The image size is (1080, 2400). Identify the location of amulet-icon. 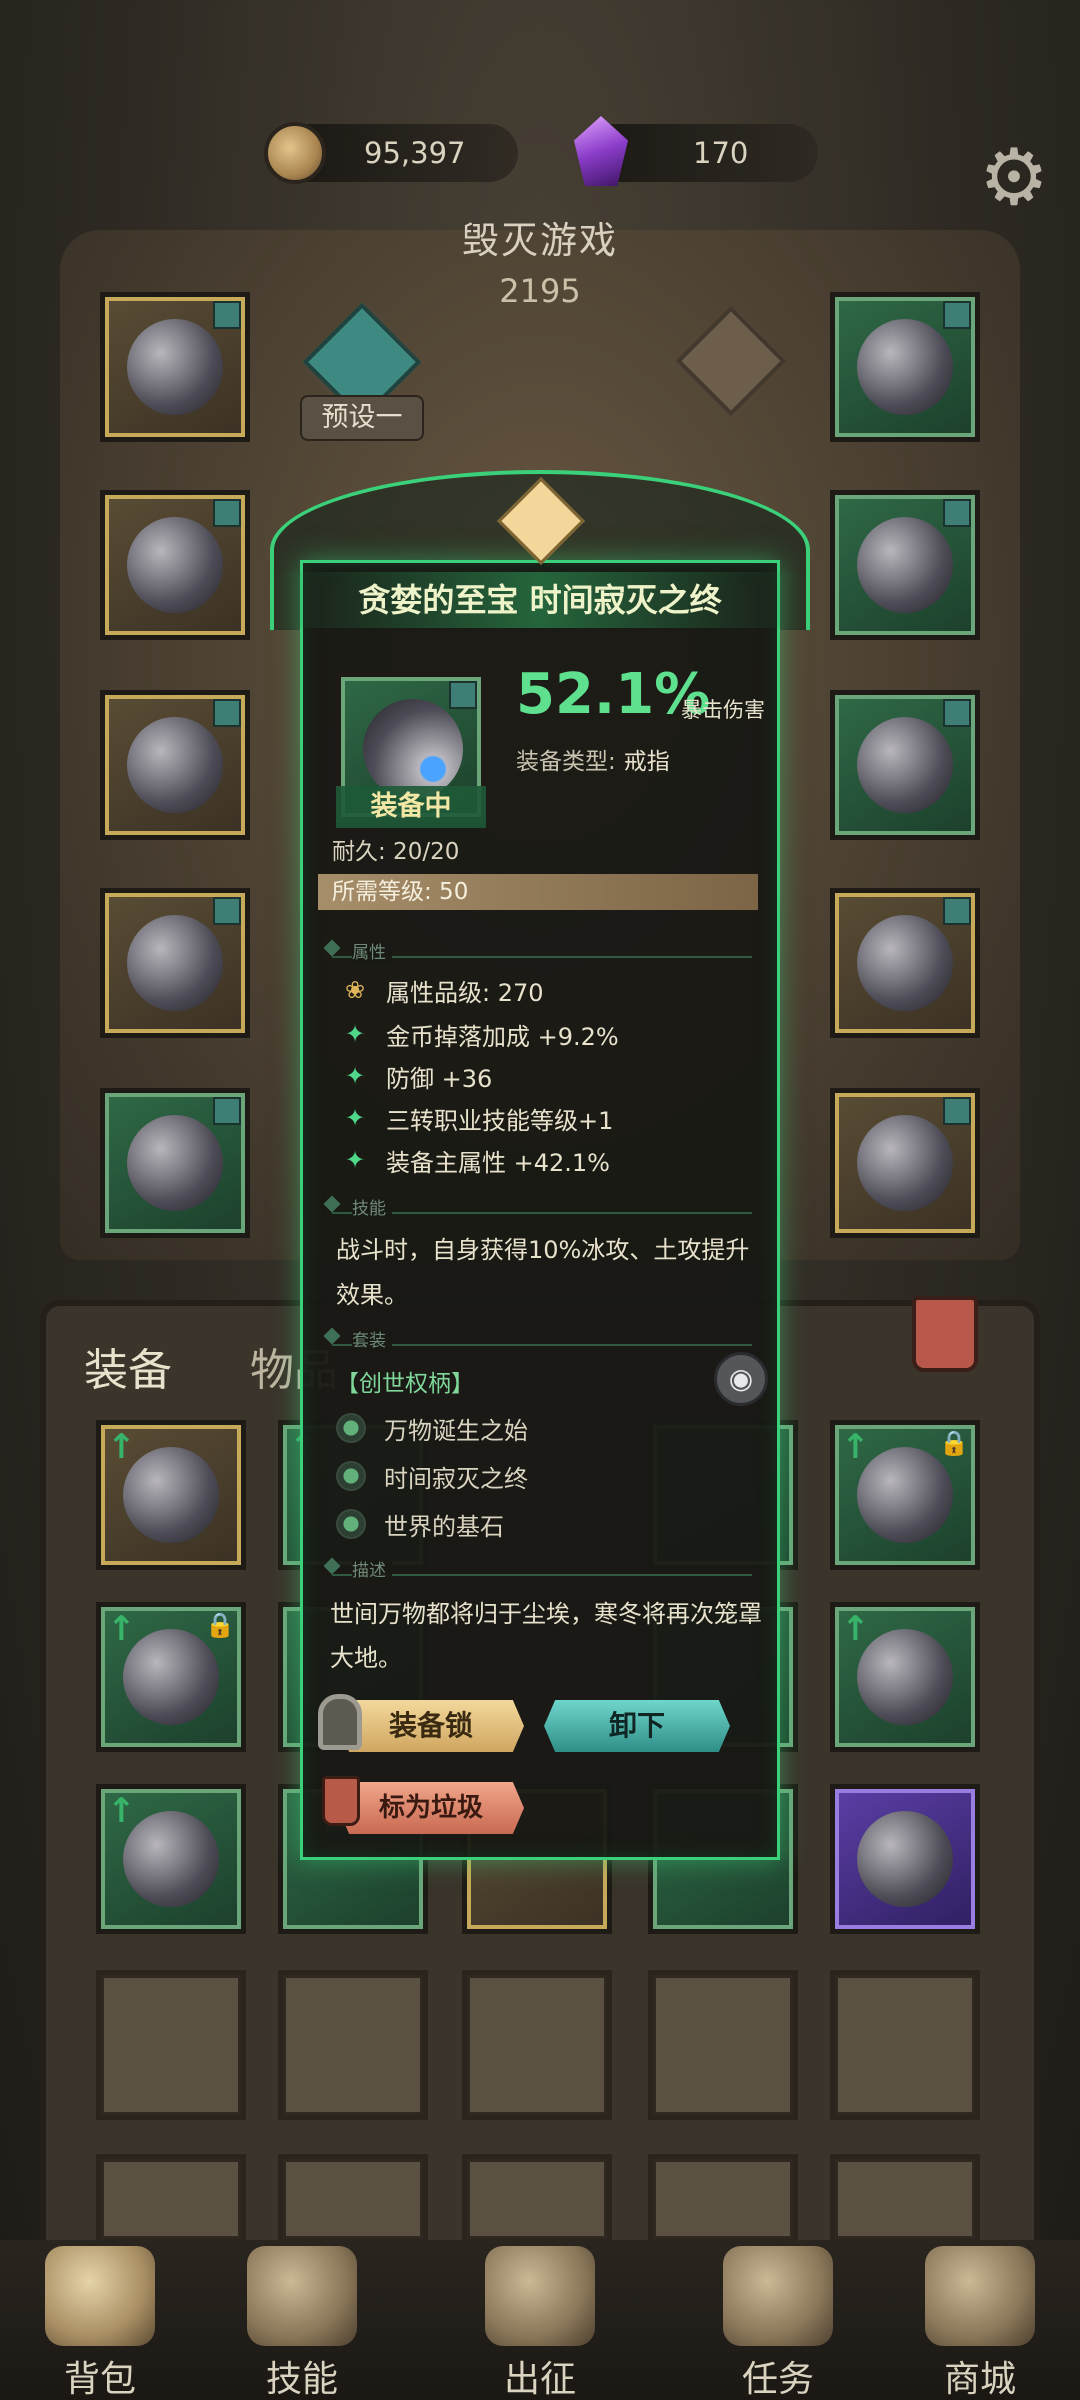
(171, 1677).